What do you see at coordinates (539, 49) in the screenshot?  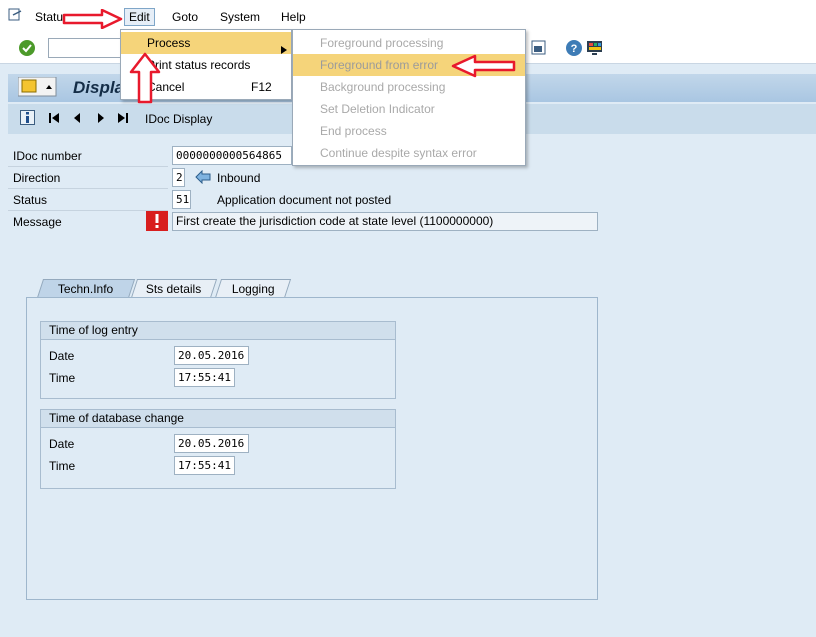 I see `new-session-icon` at bounding box center [539, 49].